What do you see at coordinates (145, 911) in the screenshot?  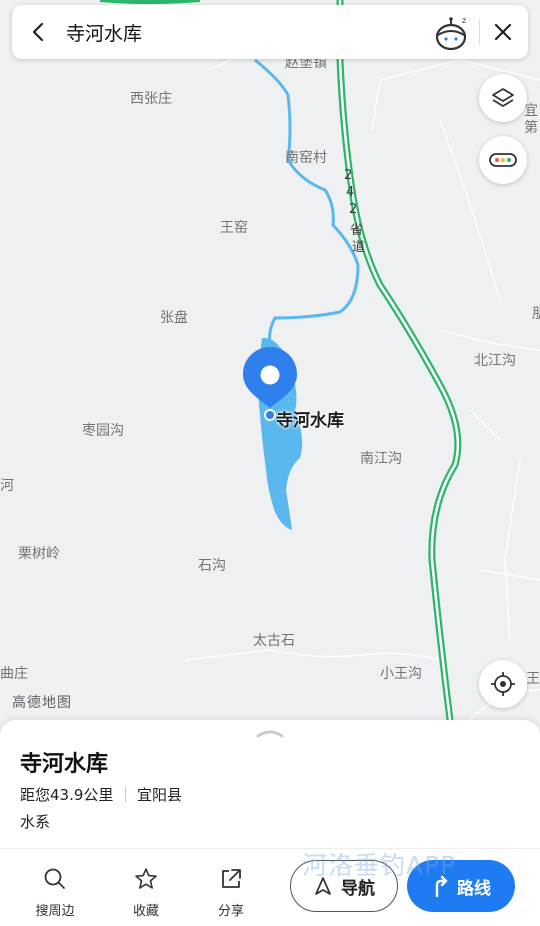 I see `favorite-label: 收藏` at bounding box center [145, 911].